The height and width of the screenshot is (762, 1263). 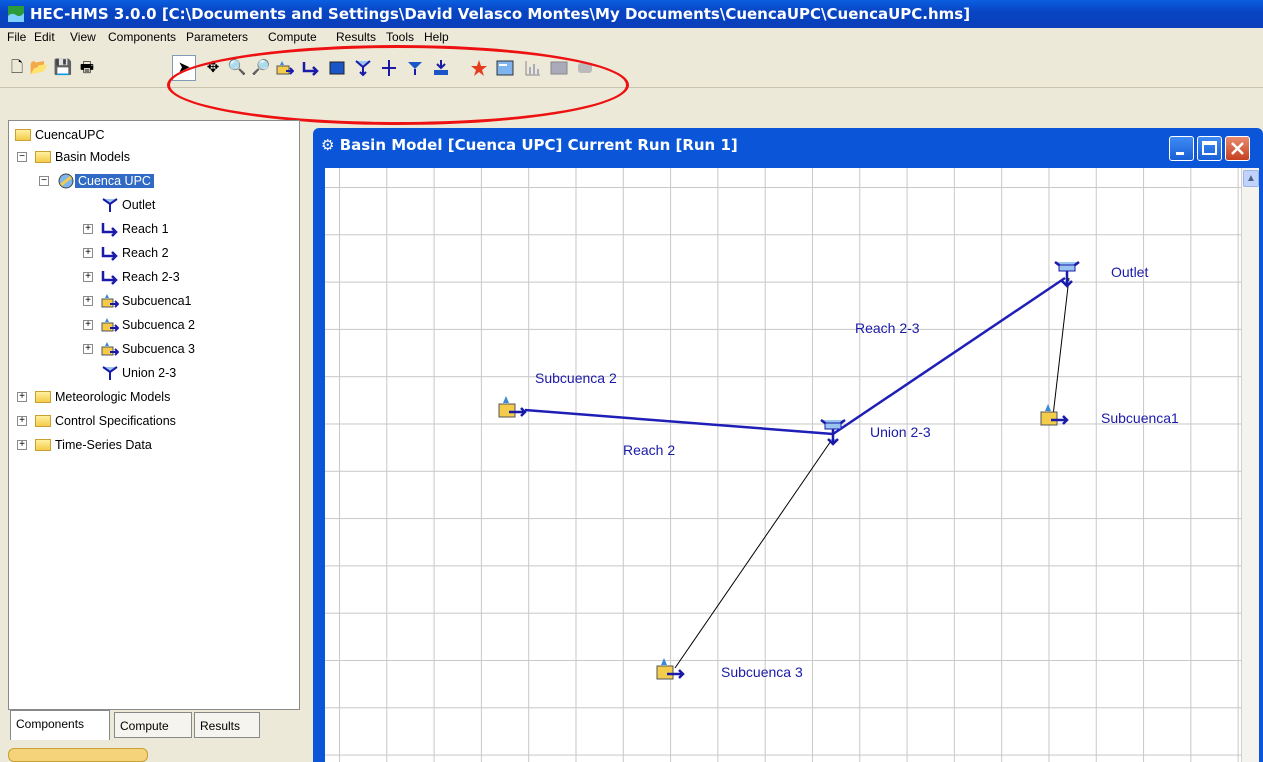 What do you see at coordinates (328, 145) in the screenshot?
I see `basin-model-icon: ⚙` at bounding box center [328, 145].